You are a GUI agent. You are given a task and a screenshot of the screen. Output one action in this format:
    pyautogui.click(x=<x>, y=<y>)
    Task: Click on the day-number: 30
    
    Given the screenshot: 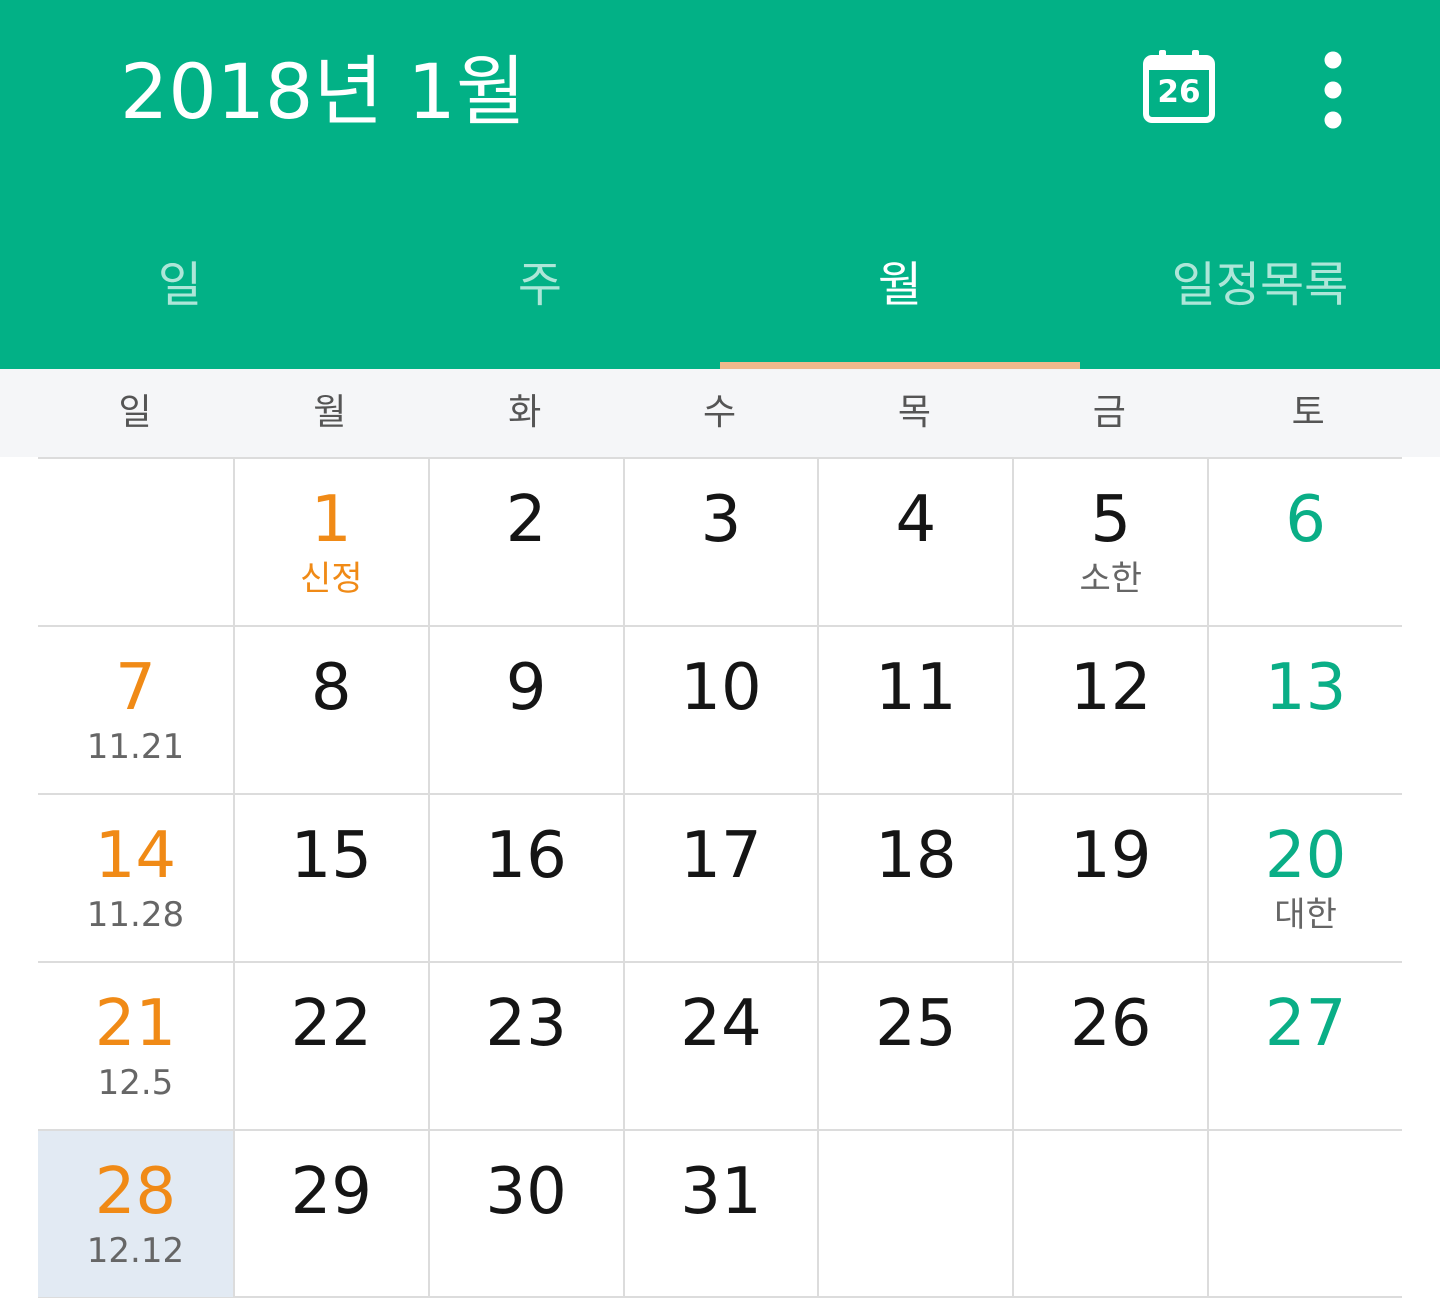 What is the action you would take?
    pyautogui.click(x=526, y=1192)
    